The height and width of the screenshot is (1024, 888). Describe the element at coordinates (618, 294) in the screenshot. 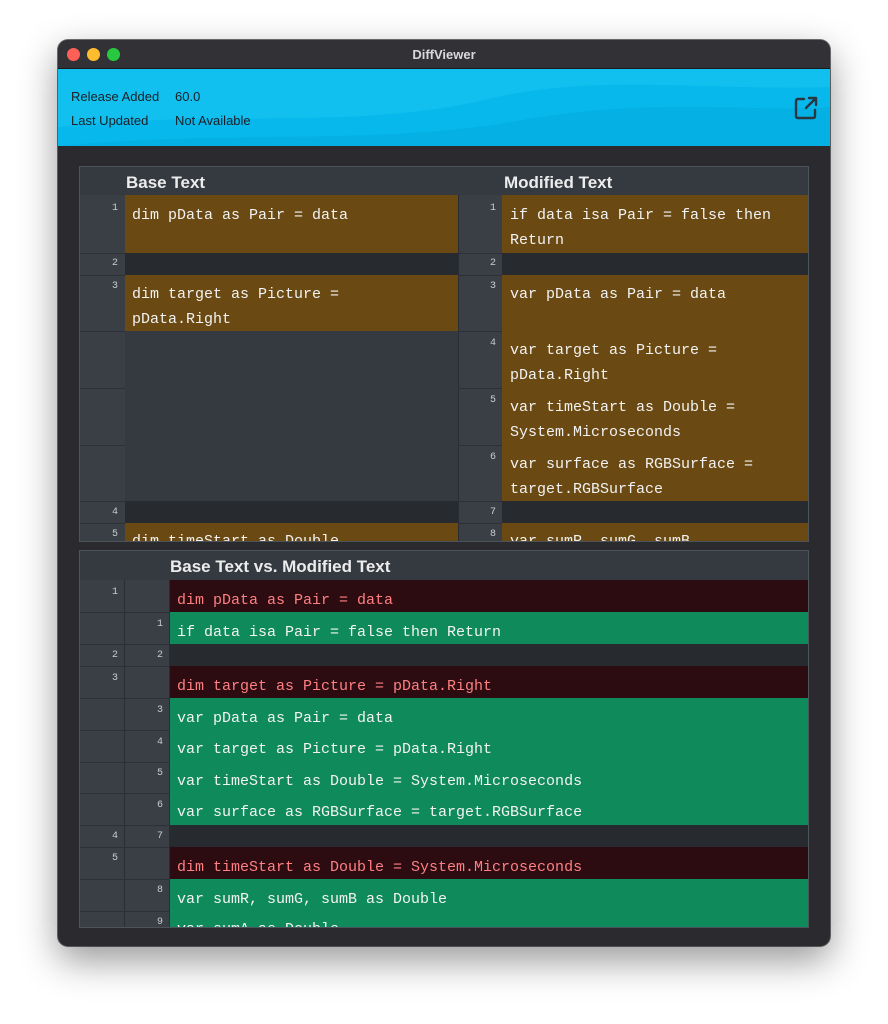

I see `modified-code-line: var pData as Pair = data` at that location.